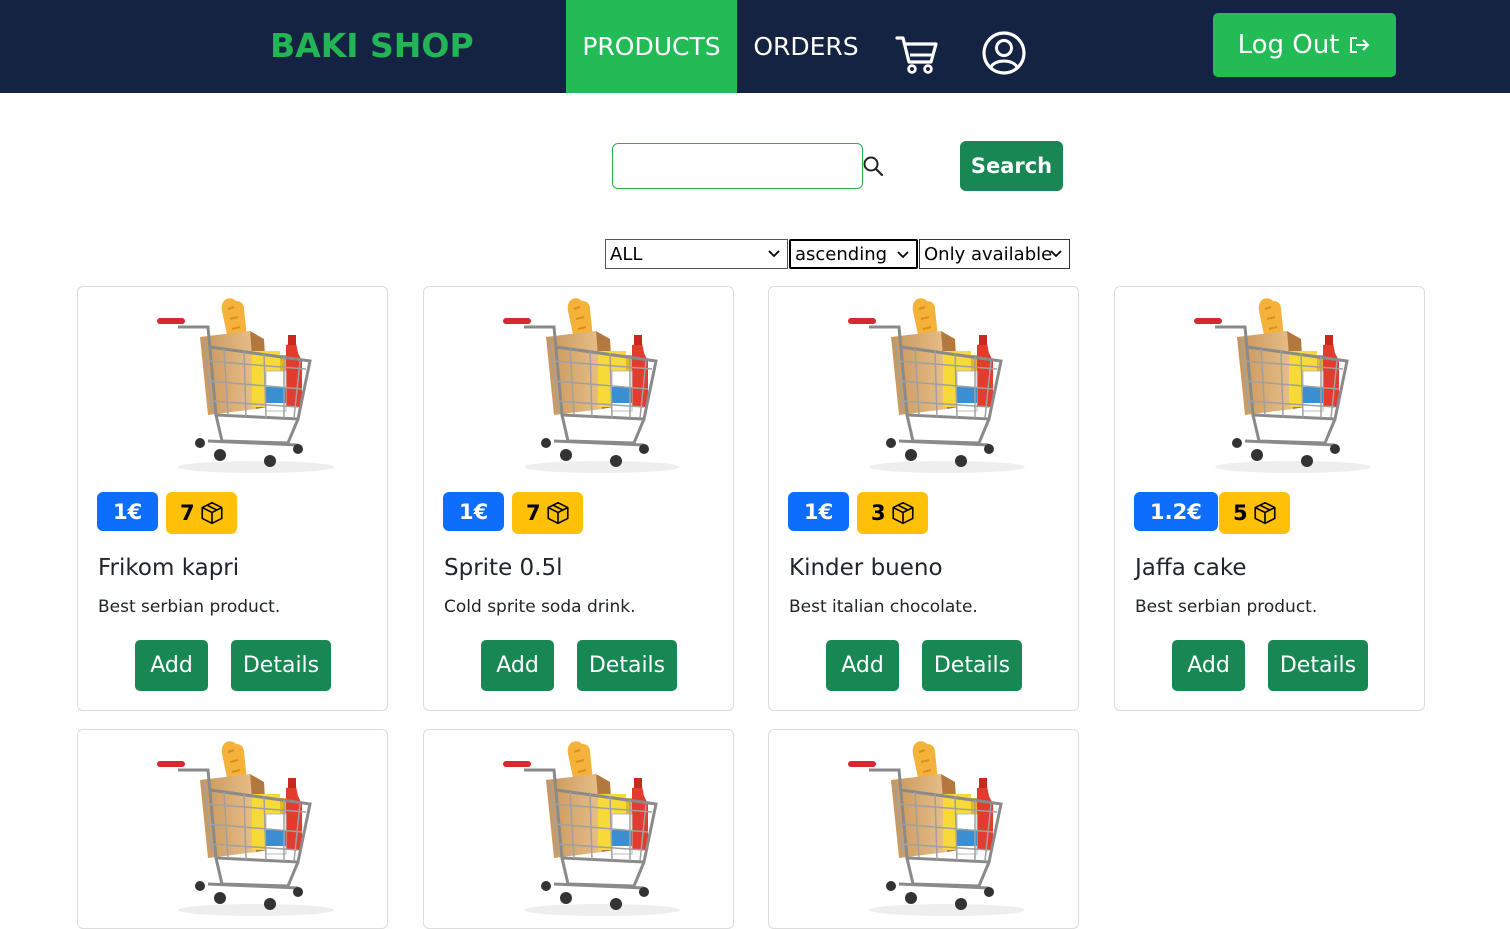 This screenshot has width=1510, height=929. Describe the element at coordinates (873, 166) in the screenshot. I see `search-icon` at that location.